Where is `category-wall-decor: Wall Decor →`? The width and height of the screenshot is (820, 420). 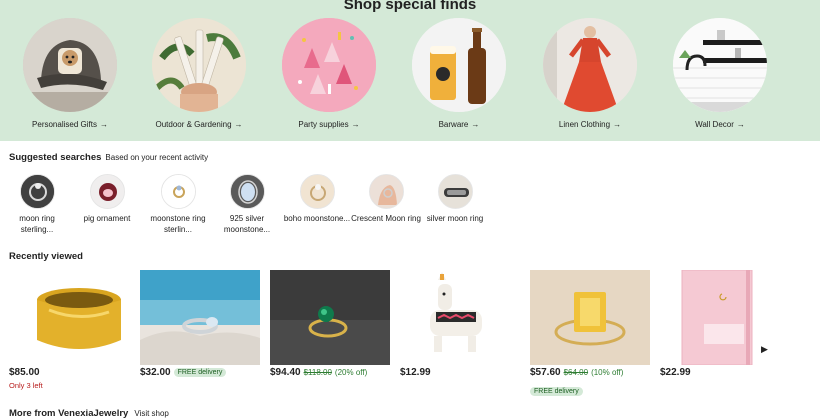
category-wall-decor: Wall Decor → is located at coordinates (720, 73).